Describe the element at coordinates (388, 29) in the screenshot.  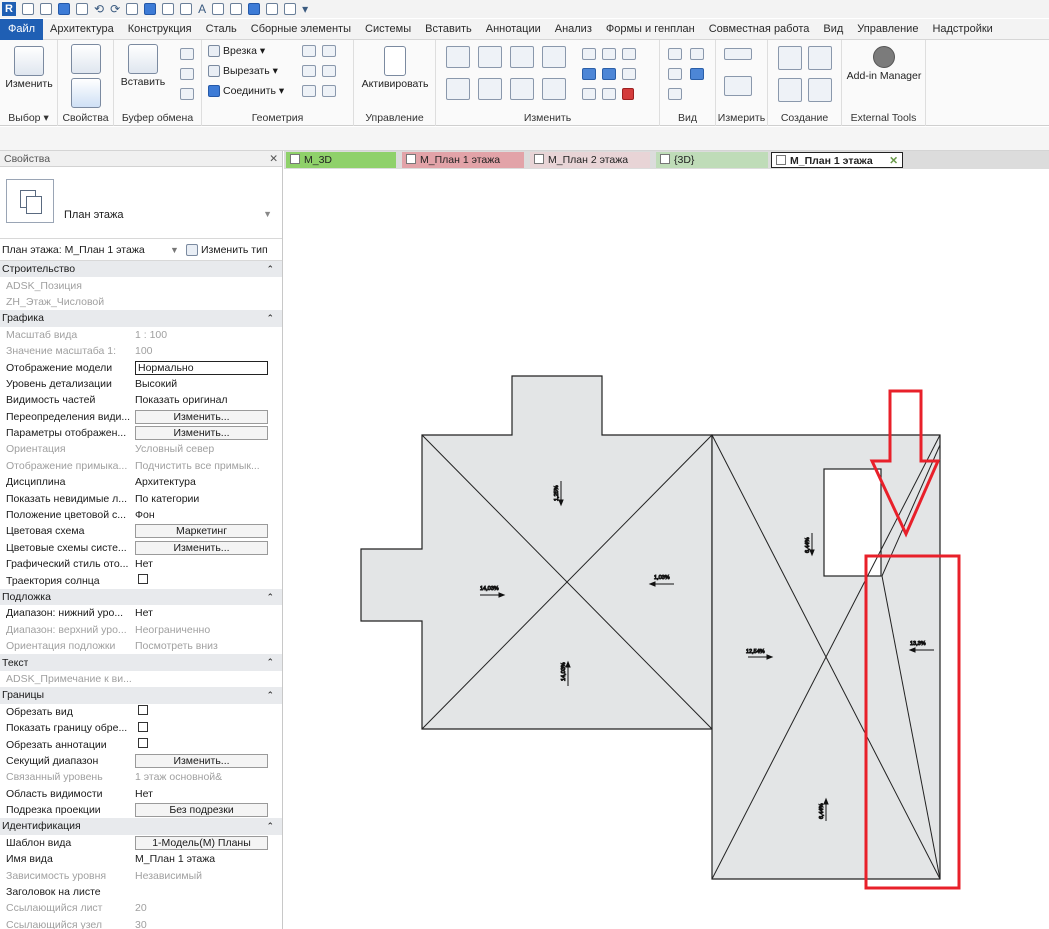
I see `tab-systems: Системы` at that location.